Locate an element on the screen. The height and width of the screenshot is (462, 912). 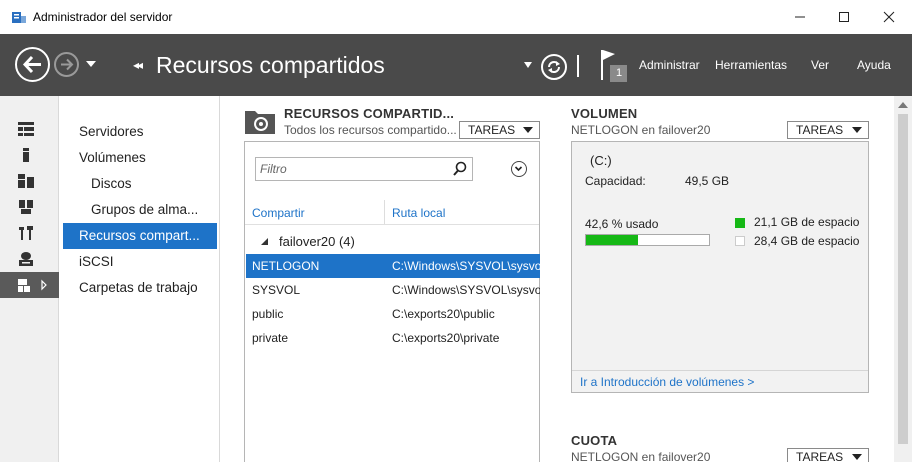
menu-herramientas: Herramientas is located at coordinates (751, 65).